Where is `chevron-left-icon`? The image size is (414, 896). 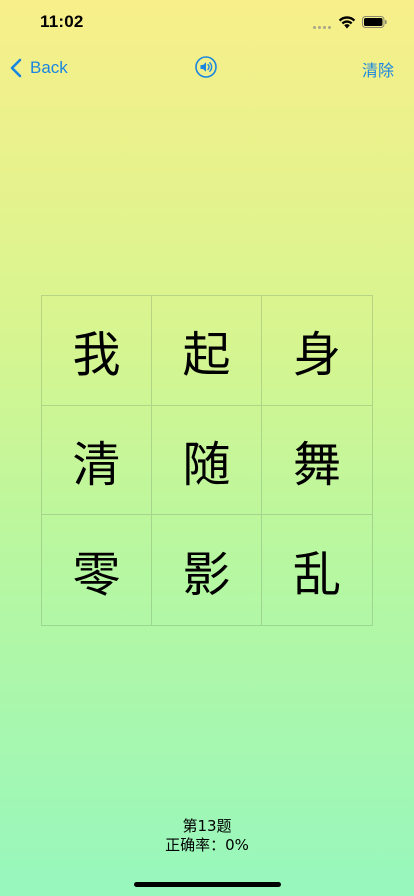 chevron-left-icon is located at coordinates (16, 68).